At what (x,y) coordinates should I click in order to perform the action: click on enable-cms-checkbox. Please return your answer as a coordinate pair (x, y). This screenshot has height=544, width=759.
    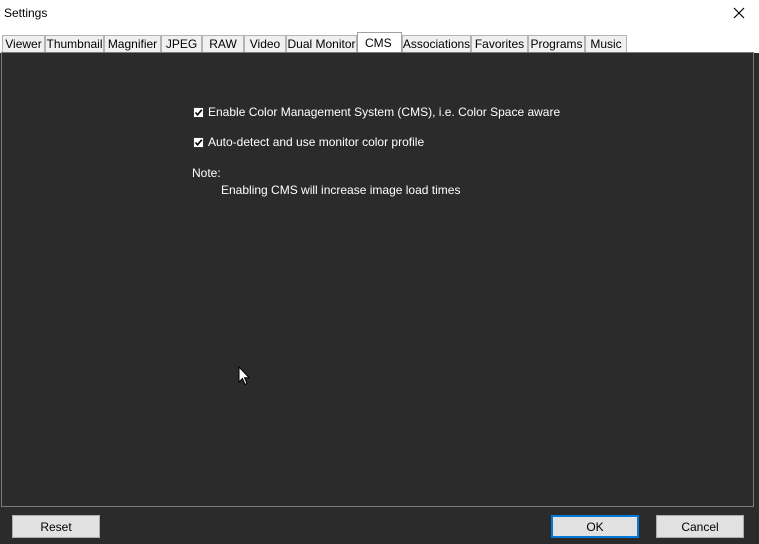
    Looking at the image, I should click on (198, 112).